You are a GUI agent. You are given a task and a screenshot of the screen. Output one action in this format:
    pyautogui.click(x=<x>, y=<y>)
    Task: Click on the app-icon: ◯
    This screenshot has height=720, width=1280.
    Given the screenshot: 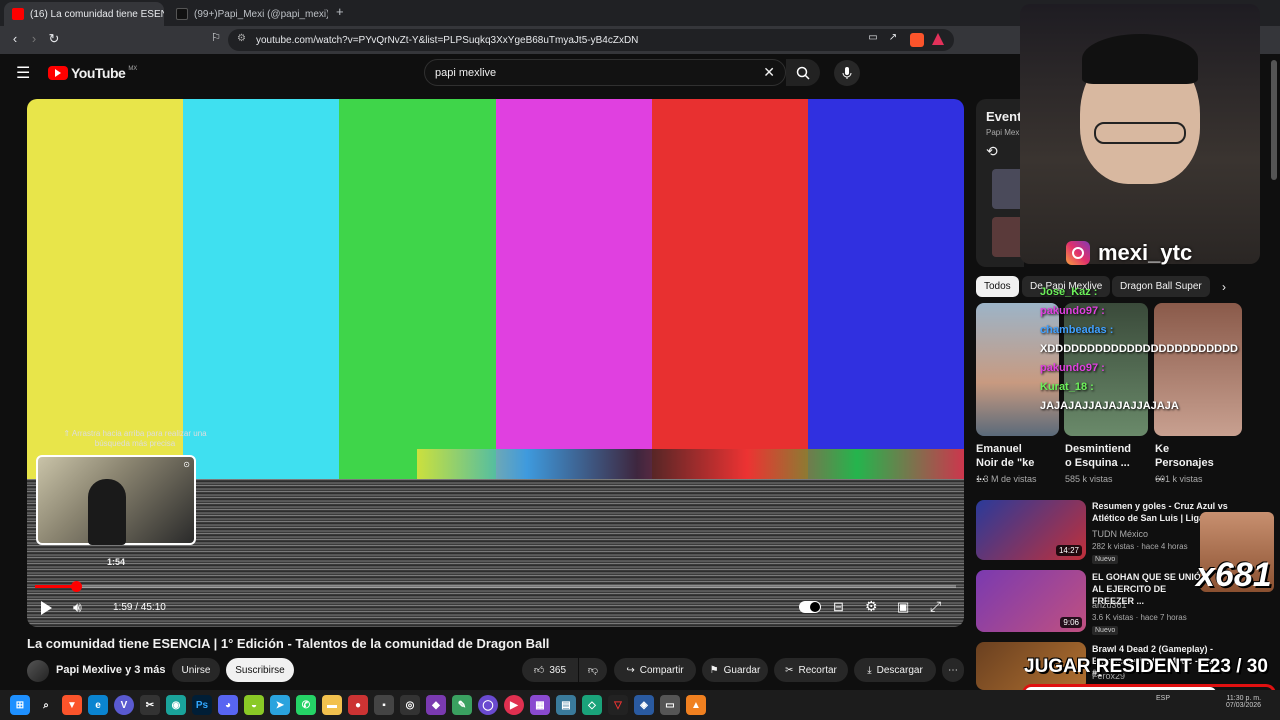 What is the action you would take?
    pyautogui.click(x=488, y=705)
    